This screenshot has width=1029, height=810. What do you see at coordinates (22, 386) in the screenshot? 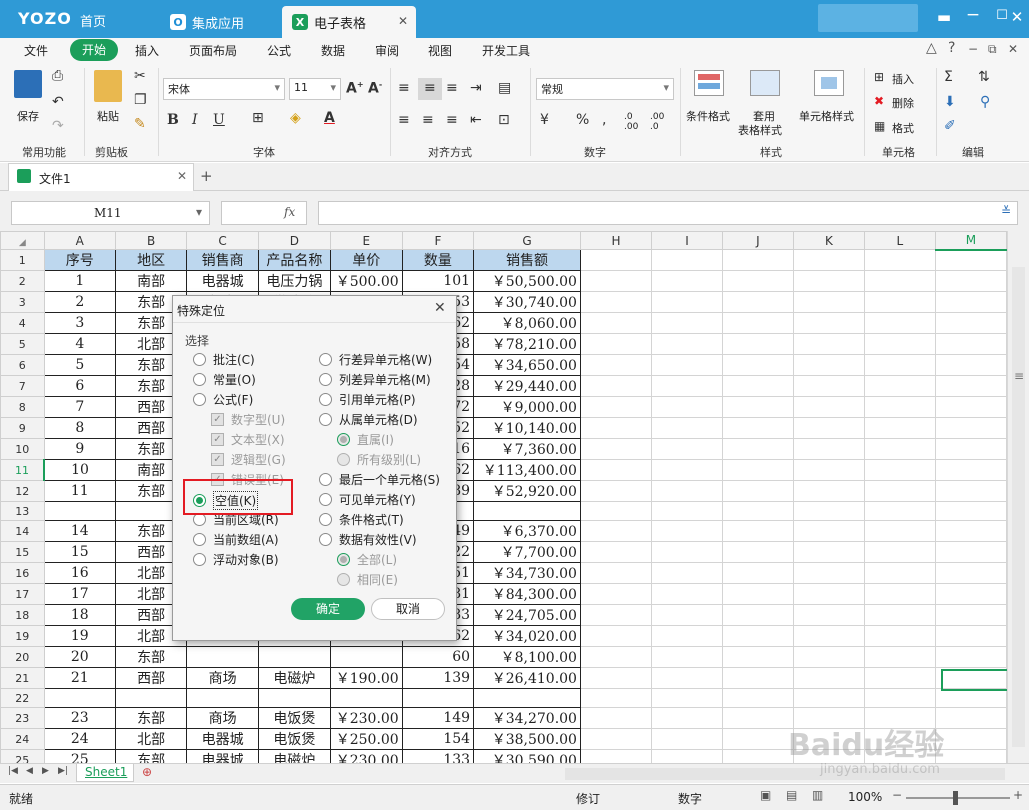
I see `row-header: 7` at bounding box center [22, 386].